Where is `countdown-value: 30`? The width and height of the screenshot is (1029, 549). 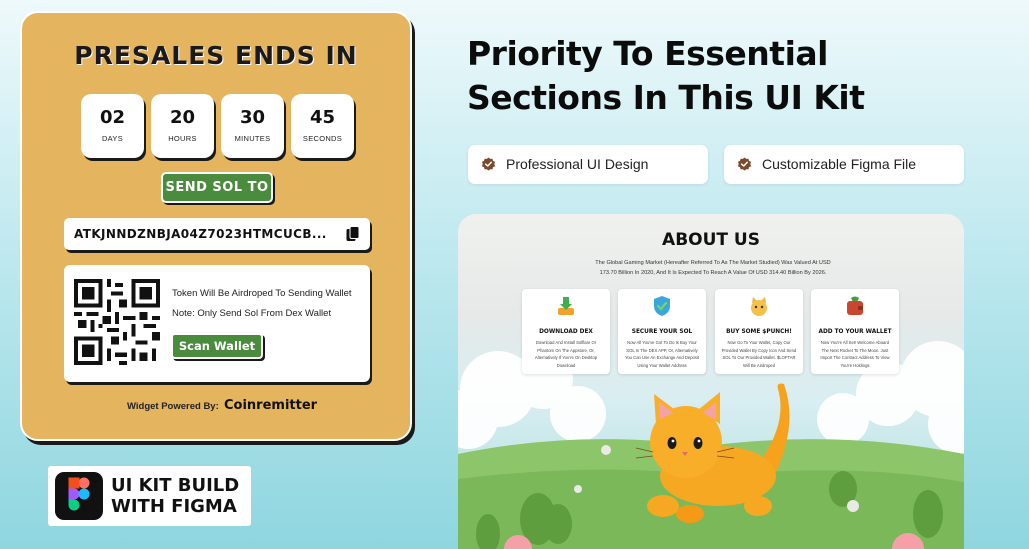
countdown-value: 30 is located at coordinates (252, 117).